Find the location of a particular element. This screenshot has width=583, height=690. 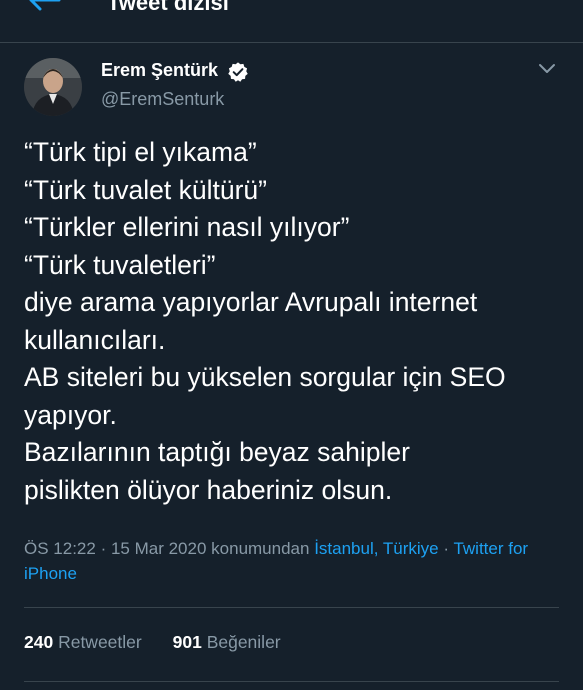

tweet-text-line: “Türk tuvalet kültürü” is located at coordinates (145, 189).